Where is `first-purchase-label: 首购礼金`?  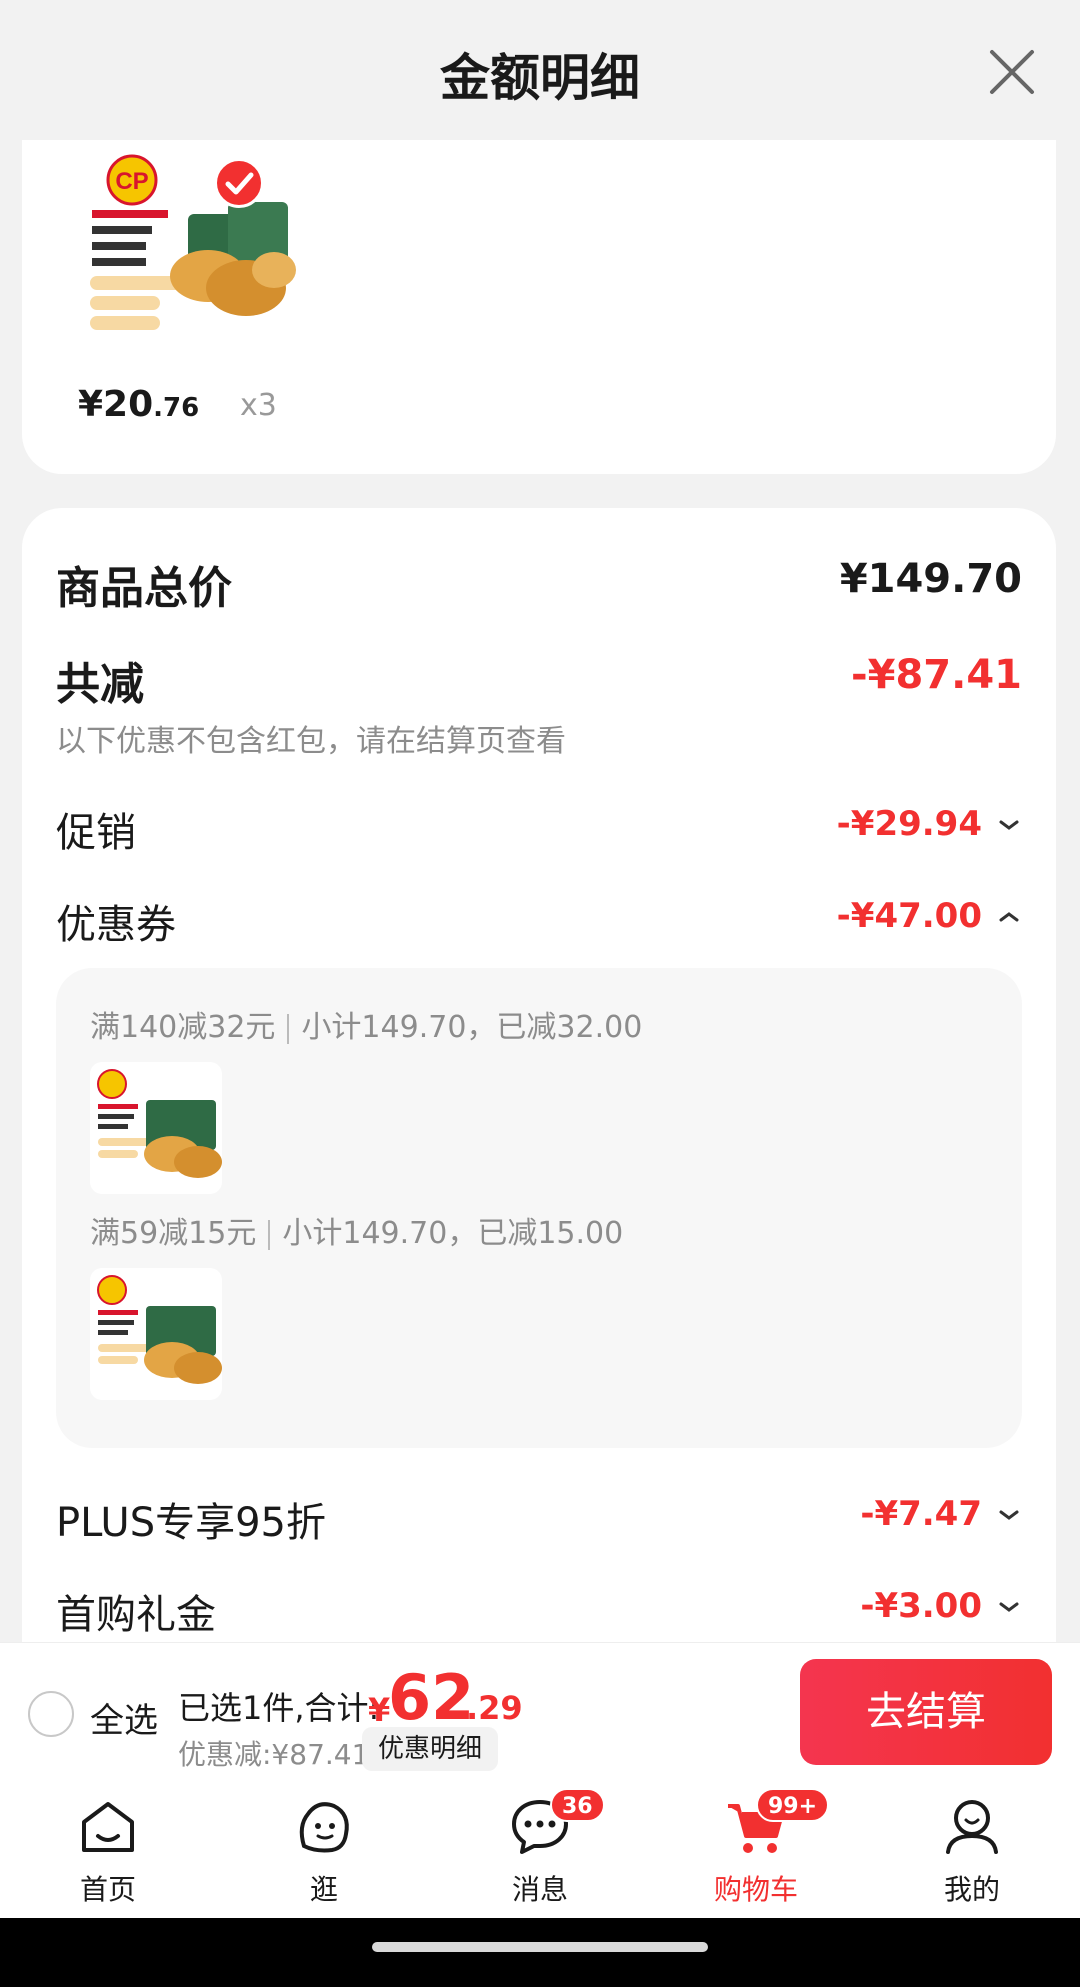 first-purchase-label: 首购礼金 is located at coordinates (136, 1615).